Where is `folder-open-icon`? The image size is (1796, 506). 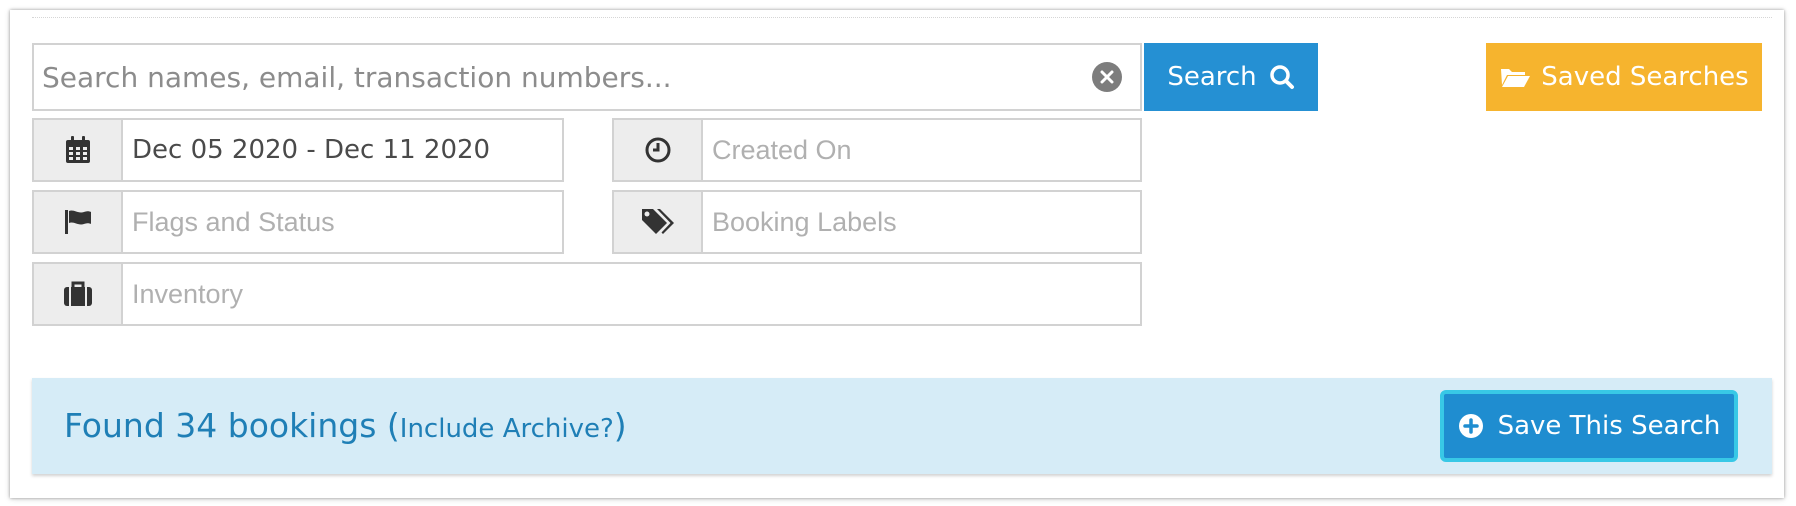 folder-open-icon is located at coordinates (1516, 78).